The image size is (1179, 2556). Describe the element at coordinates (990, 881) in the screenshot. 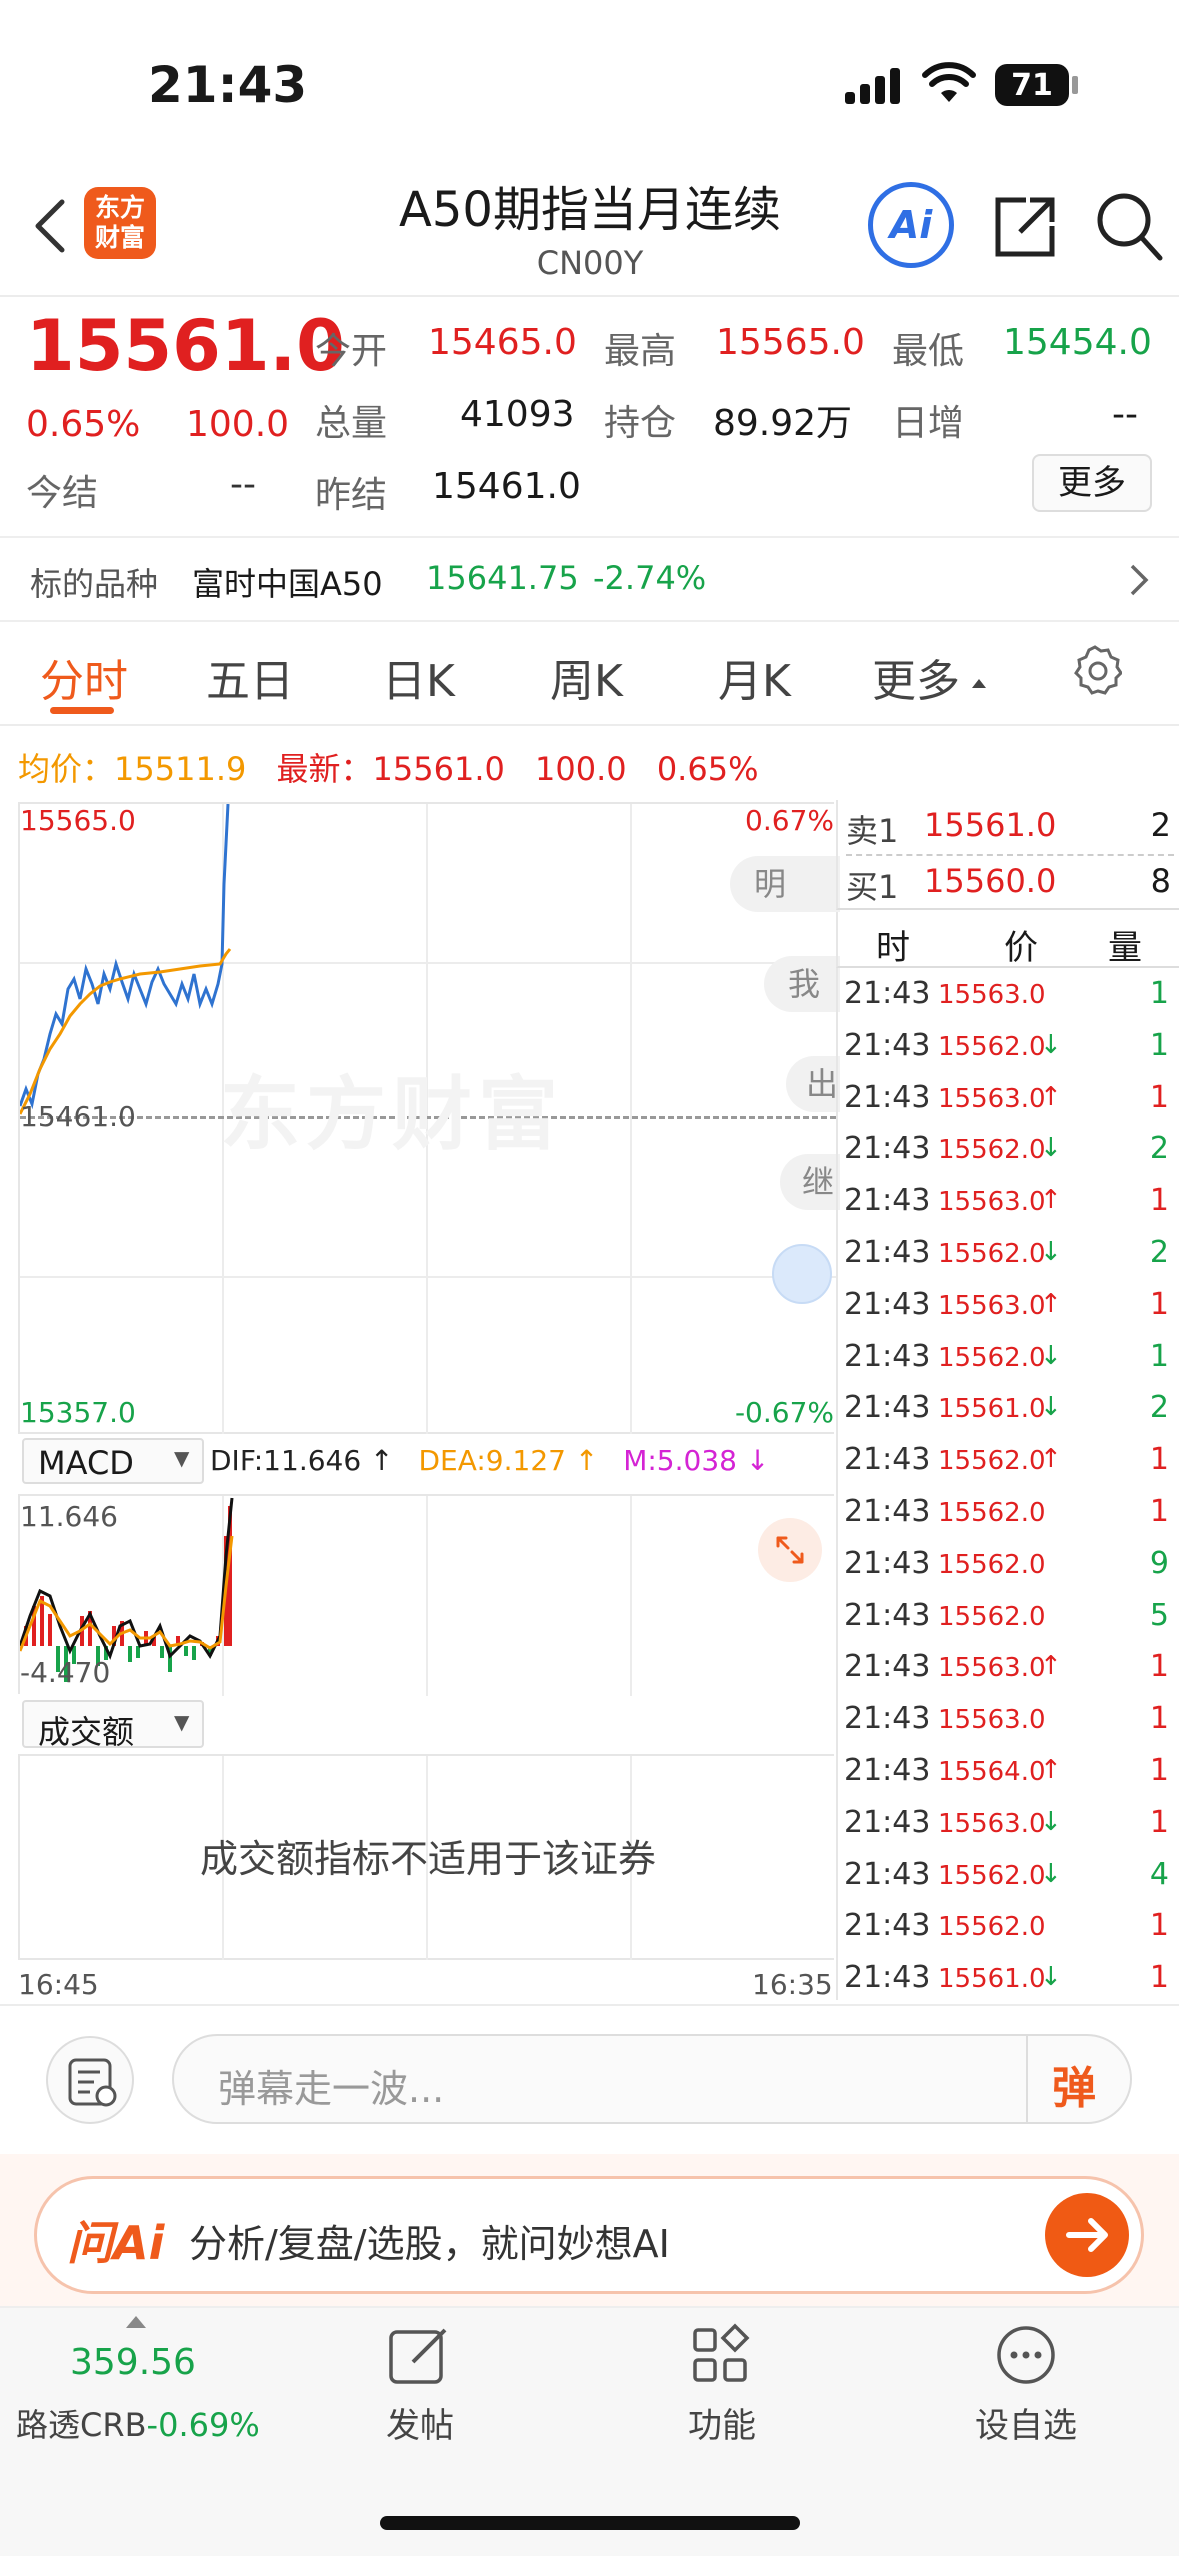

I see `bid1-price: 15560.0` at that location.